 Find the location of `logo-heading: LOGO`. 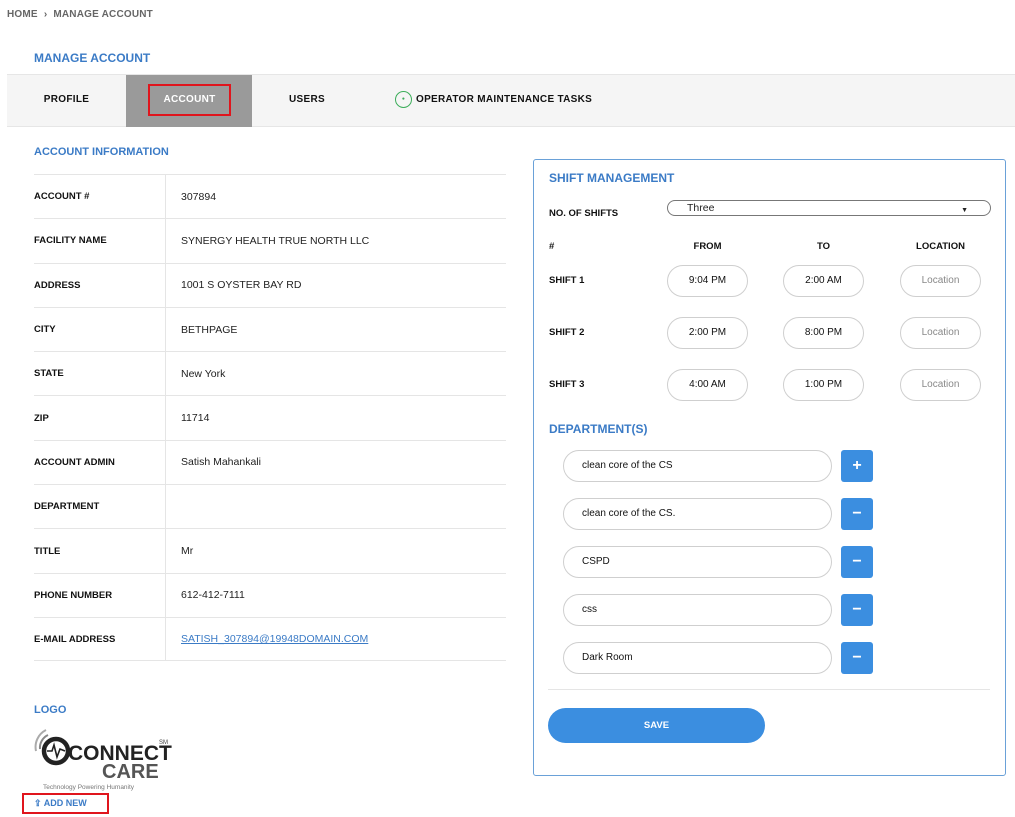

logo-heading: LOGO is located at coordinates (50, 710).